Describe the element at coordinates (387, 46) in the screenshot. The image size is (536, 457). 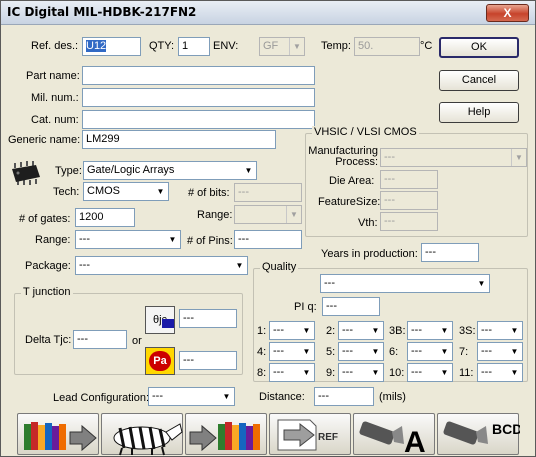
I see `temp-input: 50.` at that location.